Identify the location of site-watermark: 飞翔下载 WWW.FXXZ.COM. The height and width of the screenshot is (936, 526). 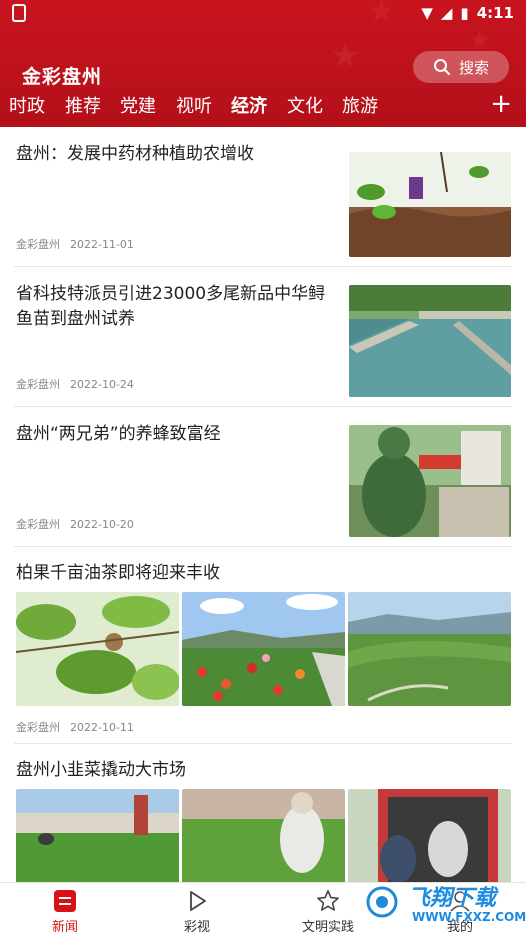
(443, 902).